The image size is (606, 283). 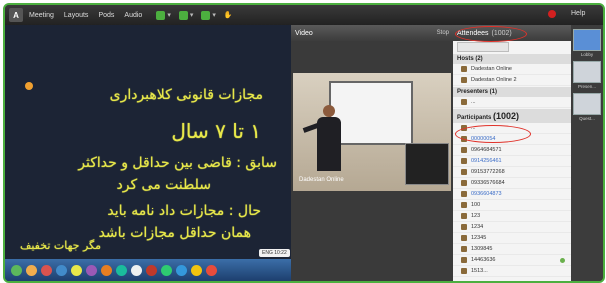 What do you see at coordinates (578, 13) in the screenshot?
I see `help-menu: Help` at bounding box center [578, 13].